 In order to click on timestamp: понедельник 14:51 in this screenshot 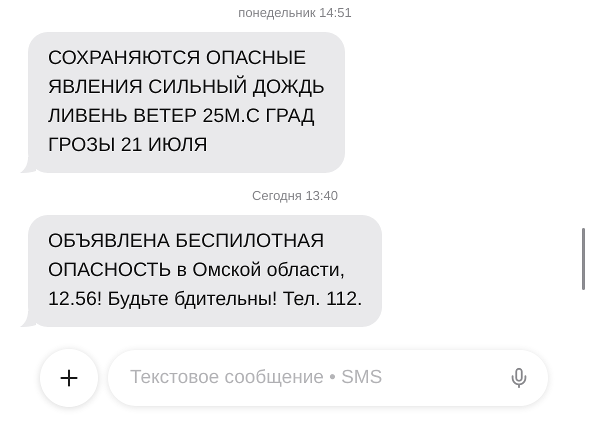, I will do `click(295, 13)`.